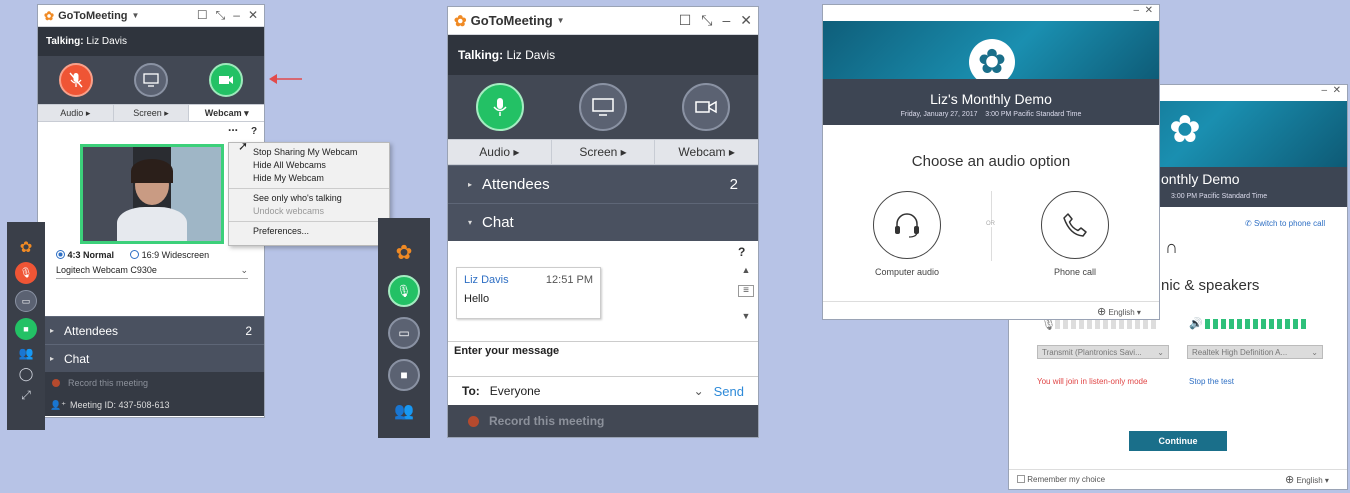 The width and height of the screenshot is (1350, 493). I want to click on menu-item-see-talking: See only who's talking, so click(309, 198).